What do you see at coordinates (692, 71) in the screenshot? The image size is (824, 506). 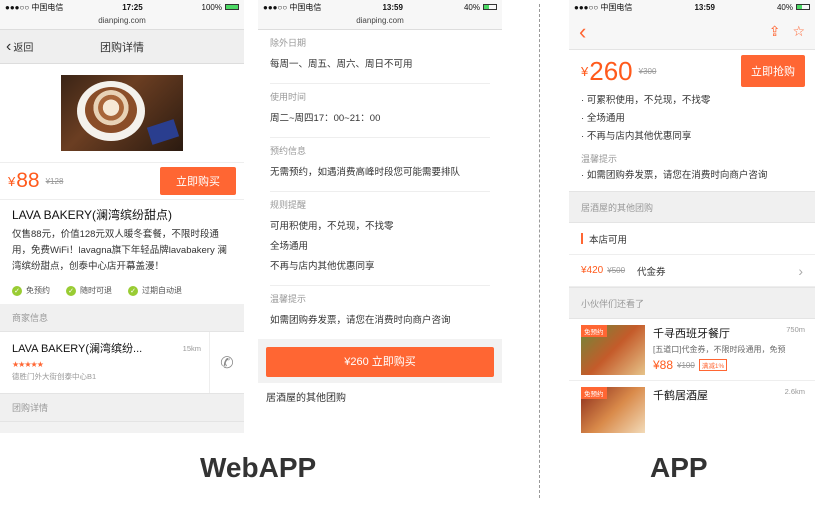 I see `price-bar: ¥ 260 ¥300 立即抢购` at bounding box center [692, 71].